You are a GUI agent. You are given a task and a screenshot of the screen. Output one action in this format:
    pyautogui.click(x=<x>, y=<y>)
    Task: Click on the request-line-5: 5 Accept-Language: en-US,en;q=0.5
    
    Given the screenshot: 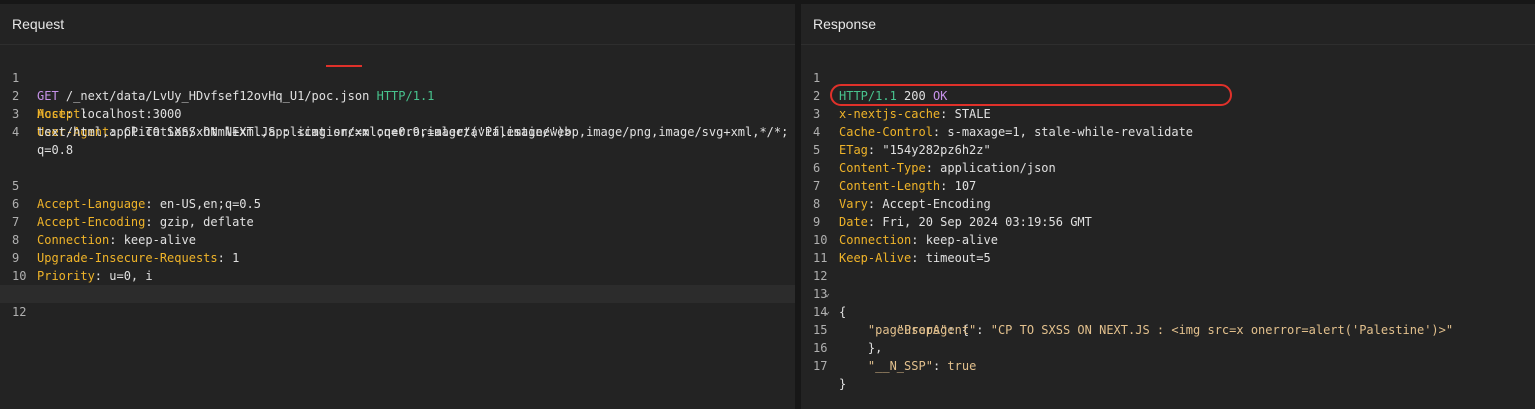 What is the action you would take?
    pyautogui.click(x=397, y=185)
    